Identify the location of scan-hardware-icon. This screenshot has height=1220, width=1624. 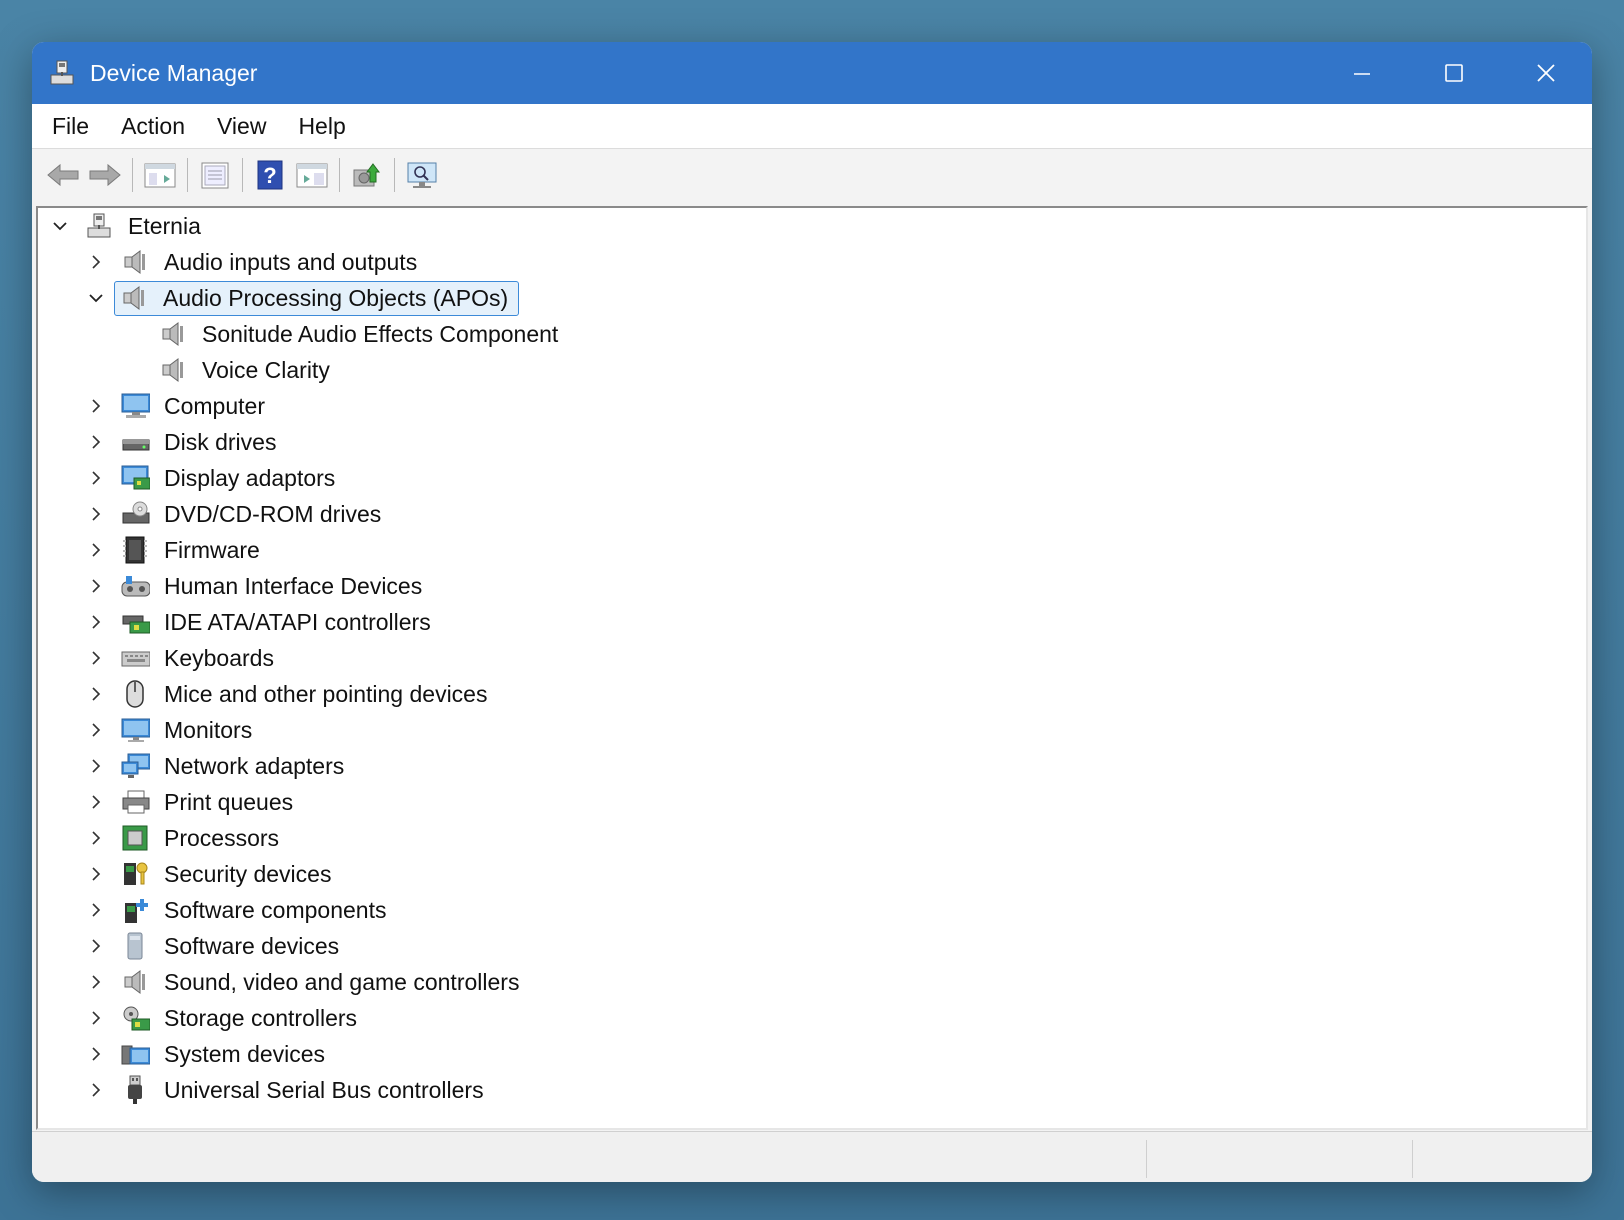
(422, 175).